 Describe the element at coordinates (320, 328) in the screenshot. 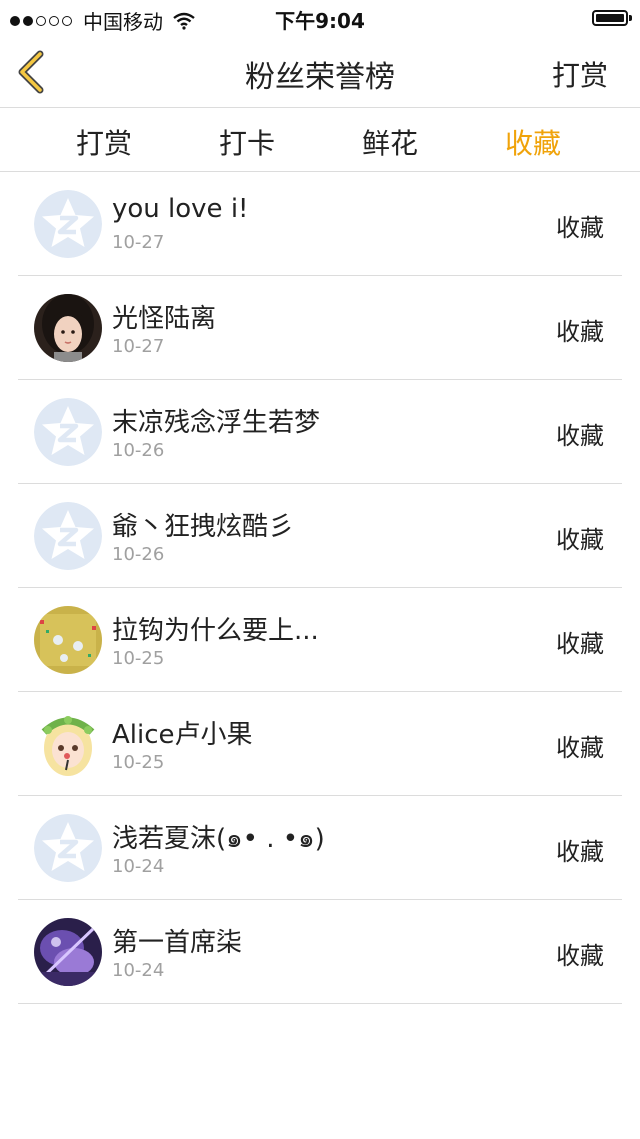

I see `list-item: 光怪陆离 10-27 收藏` at that location.